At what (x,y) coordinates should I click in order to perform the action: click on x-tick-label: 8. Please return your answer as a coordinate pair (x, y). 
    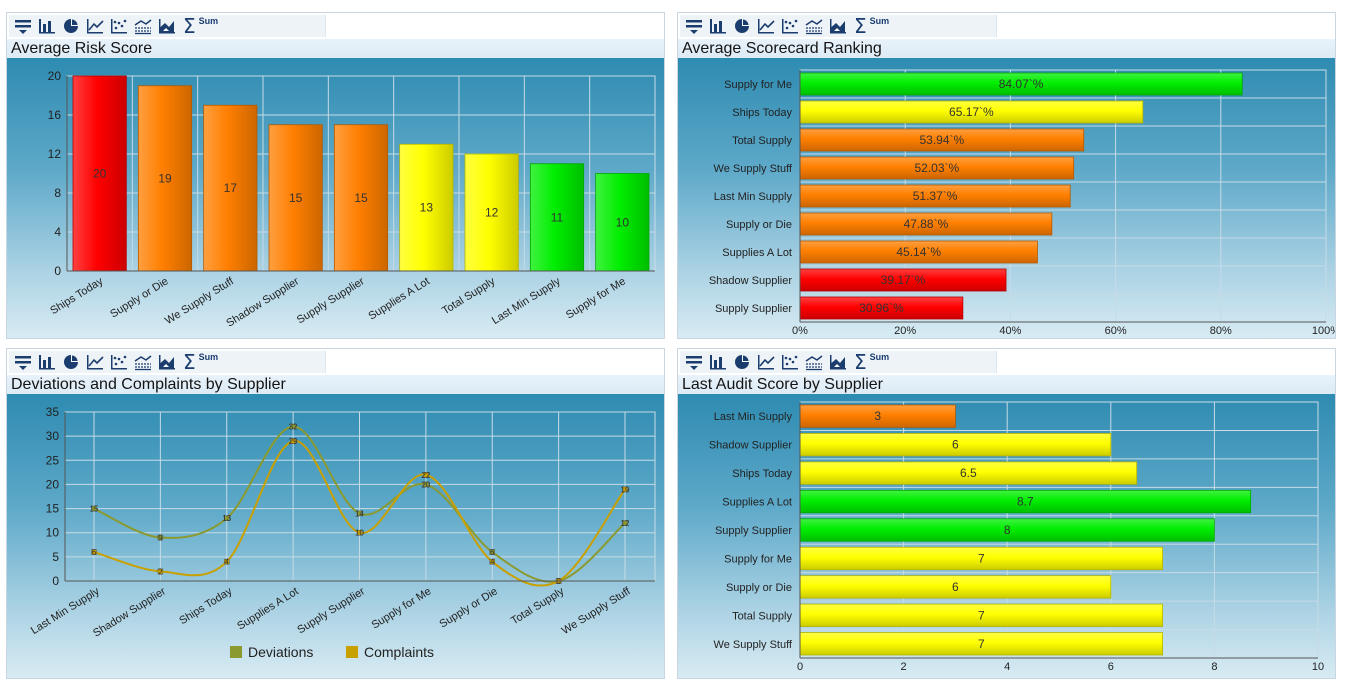
    Looking at the image, I should click on (1214, 667).